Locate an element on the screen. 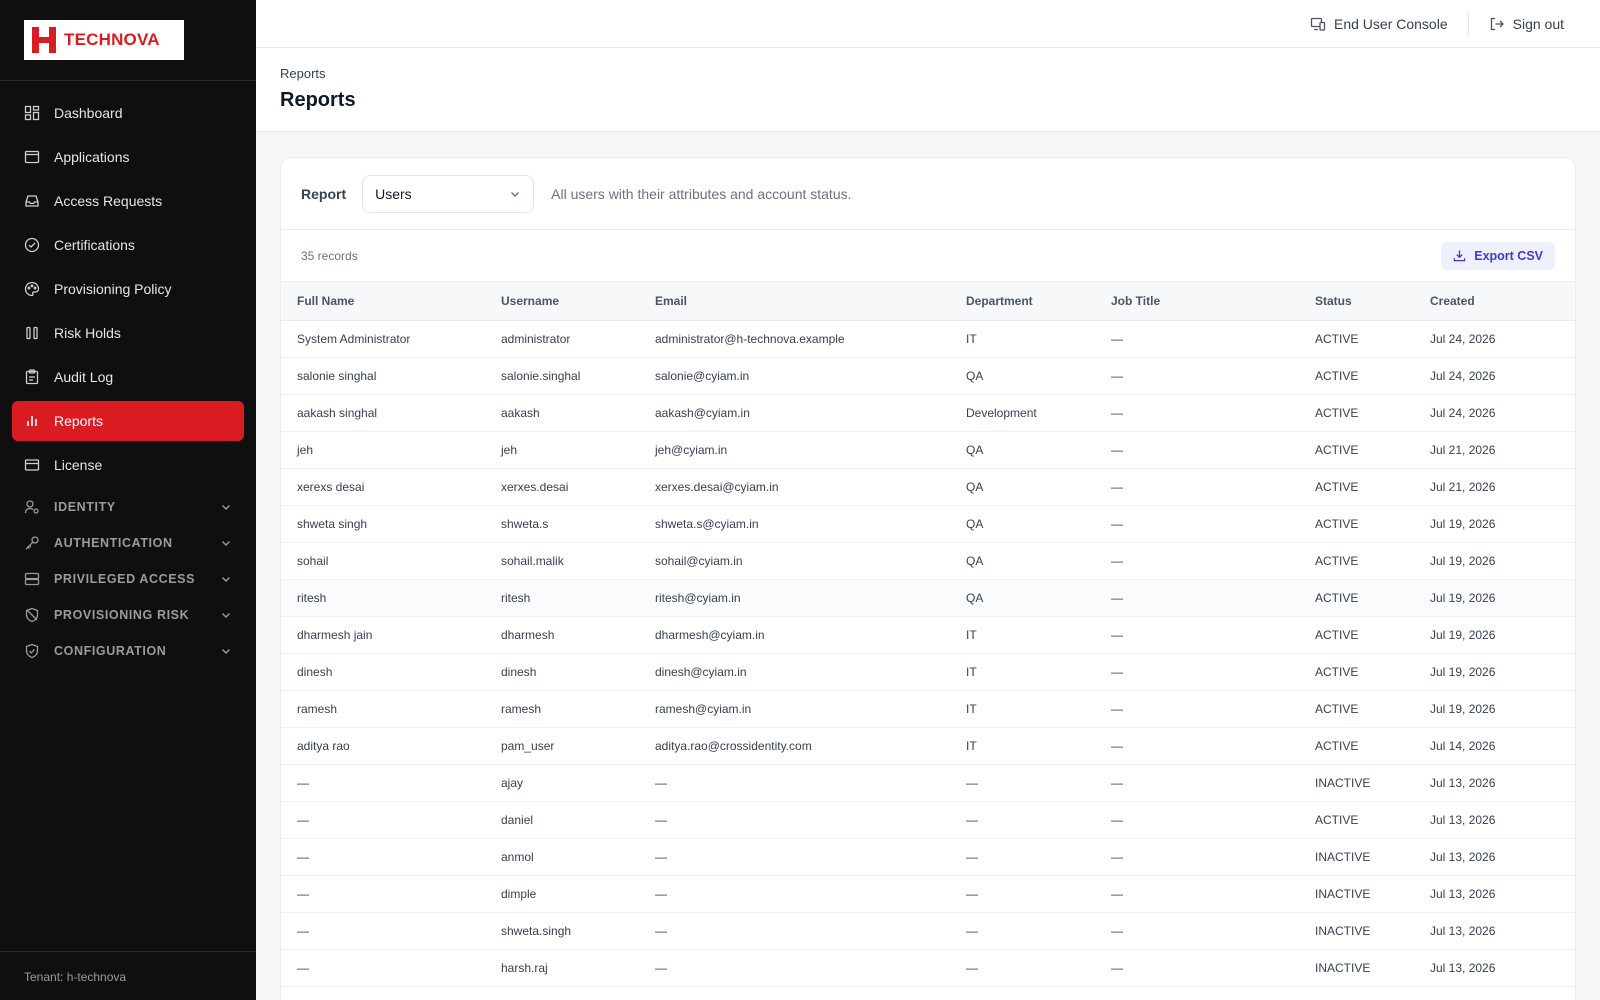 Image resolution: width=1600 pixels, height=1000 pixels. cell-email: — is located at coordinates (794, 820).